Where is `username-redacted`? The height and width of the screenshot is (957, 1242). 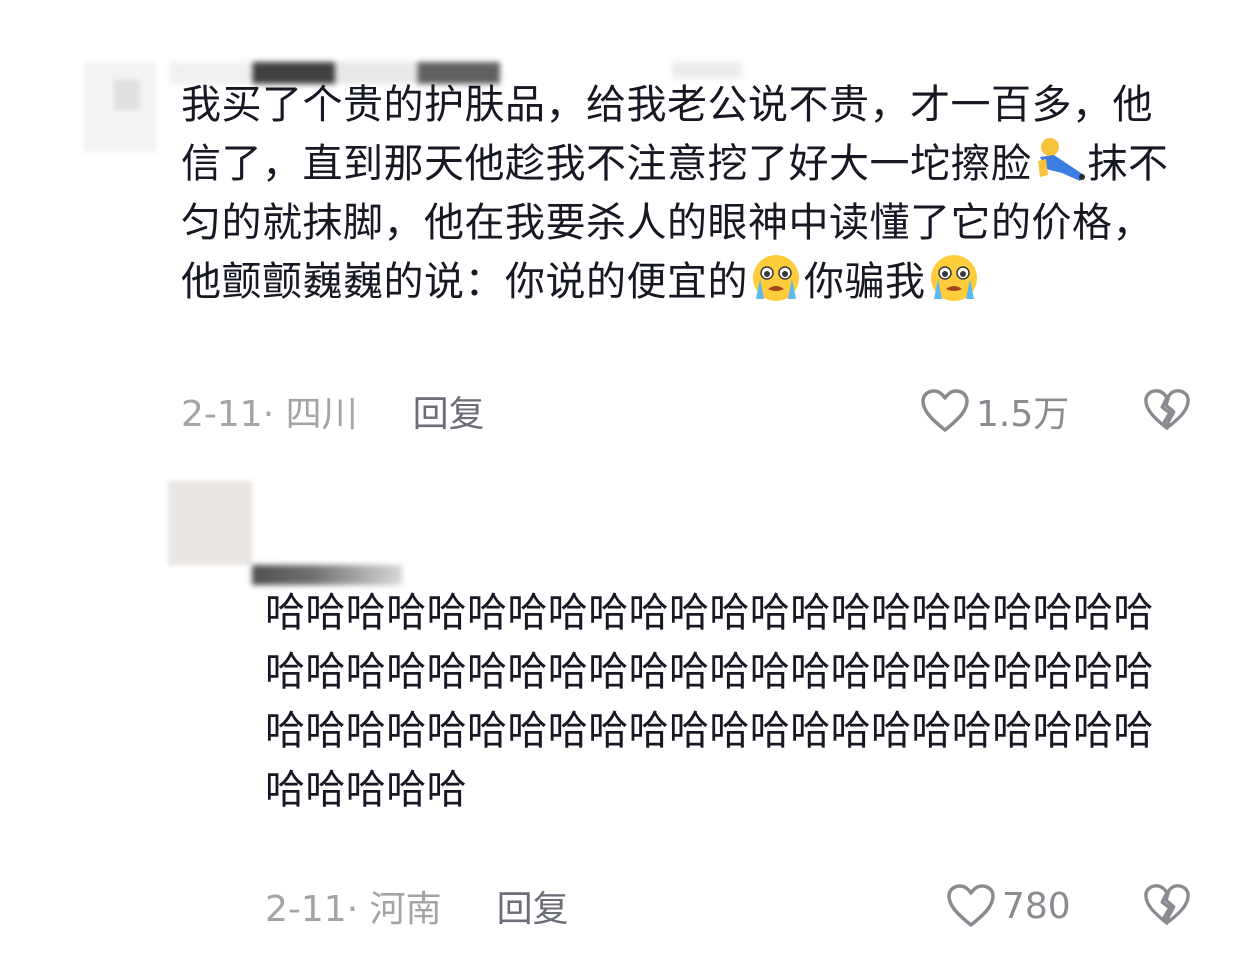
username-redacted is located at coordinates (327, 575).